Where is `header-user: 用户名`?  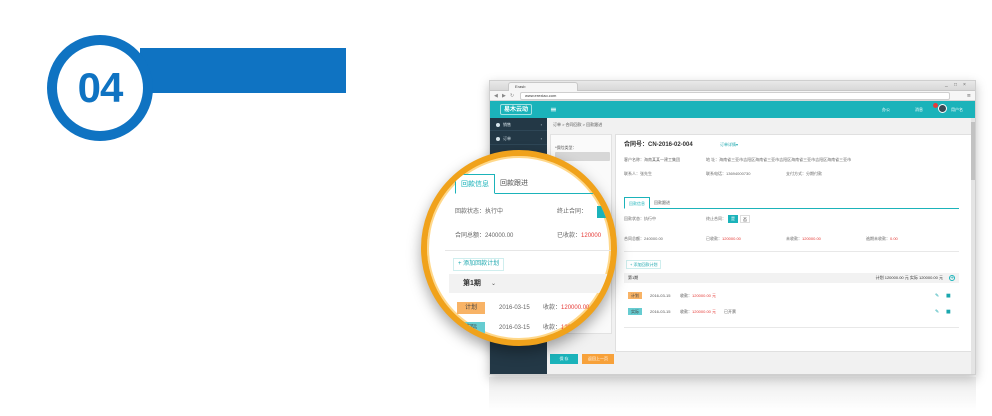 header-user: 用户名 is located at coordinates (957, 109).